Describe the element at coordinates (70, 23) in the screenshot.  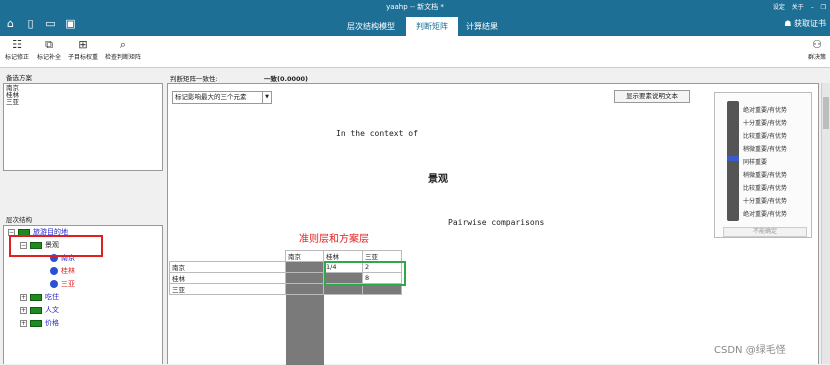
I see `save-icon: ▣` at that location.